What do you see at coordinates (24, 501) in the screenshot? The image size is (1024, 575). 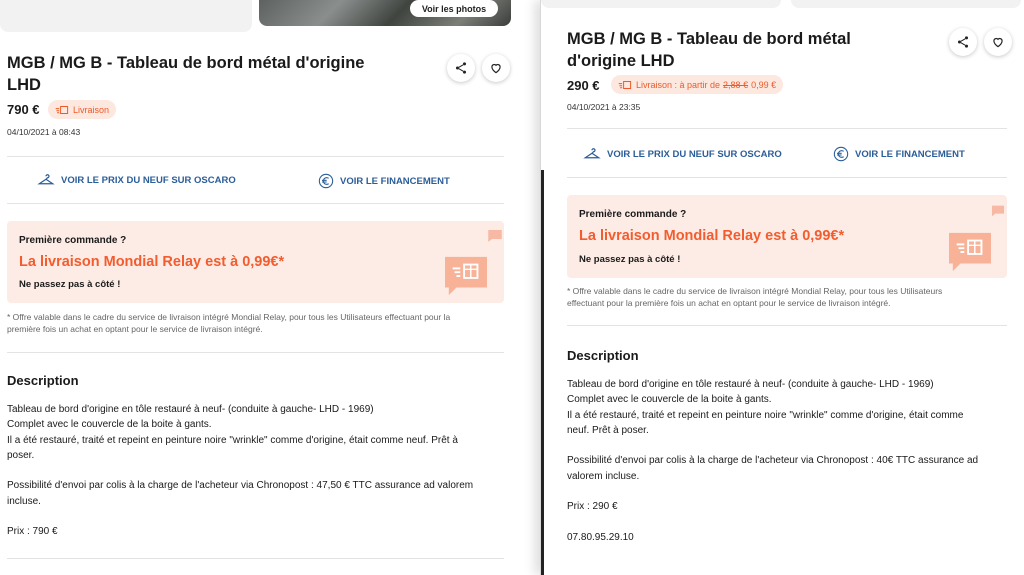 I see `description-line: incluse.` at bounding box center [24, 501].